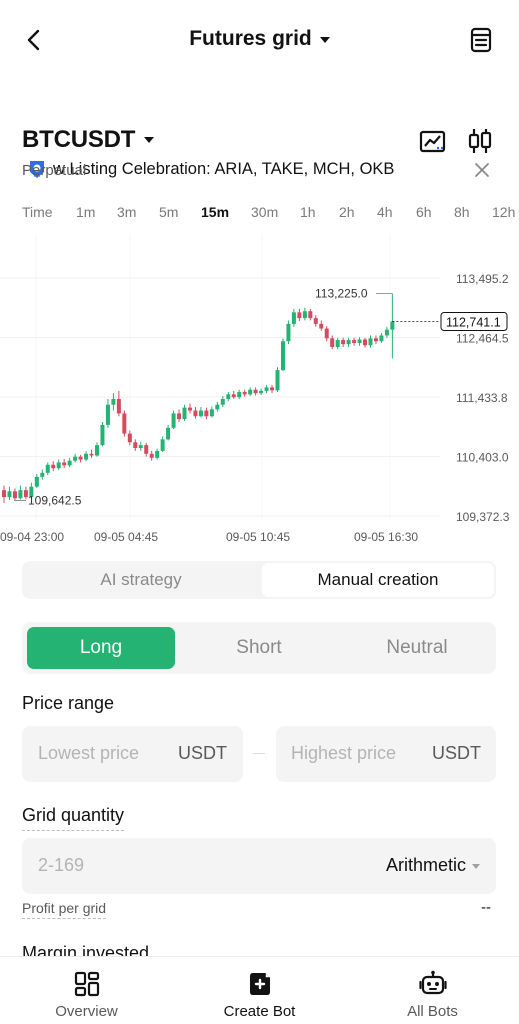 The image size is (519, 1024). What do you see at coordinates (259, 753) in the screenshot?
I see `range-separator` at bounding box center [259, 753].